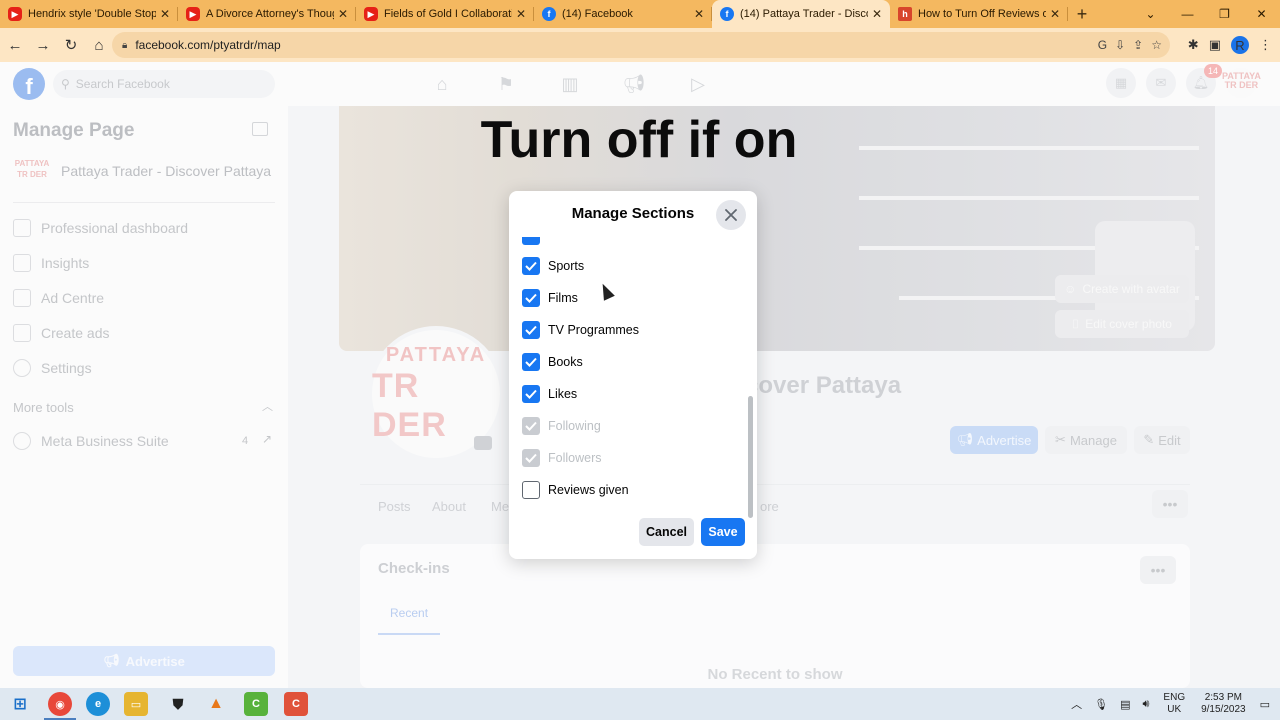  I want to click on camera-icon, so click(483, 443).